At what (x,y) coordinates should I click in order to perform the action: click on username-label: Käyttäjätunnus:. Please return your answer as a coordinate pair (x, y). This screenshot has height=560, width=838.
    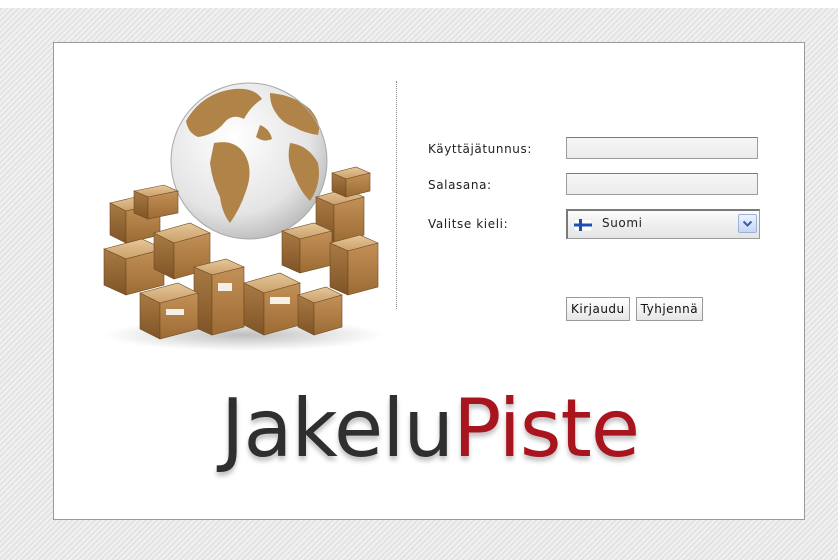
    Looking at the image, I should click on (480, 149).